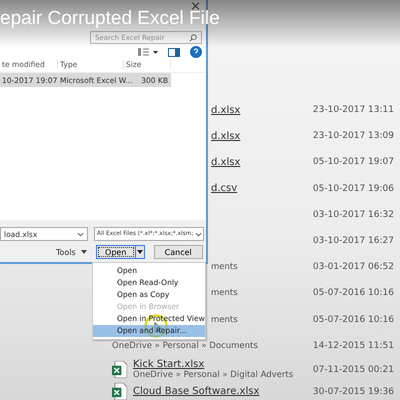  What do you see at coordinates (353, 110) in the screenshot?
I see `file-date: 23-10-2017 13:11` at bounding box center [353, 110].